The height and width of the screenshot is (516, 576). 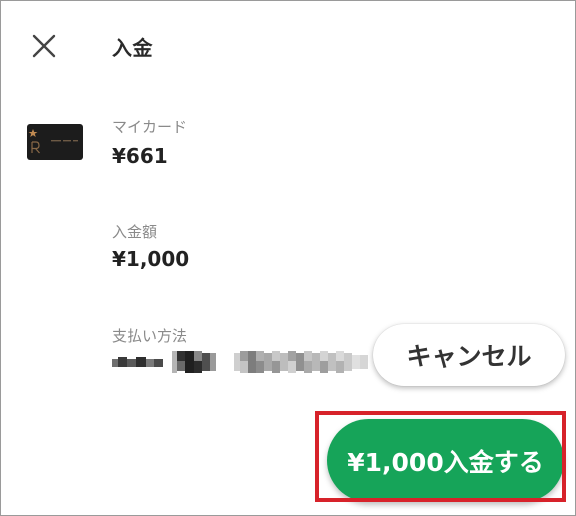 I want to click on close-icon, so click(x=44, y=46).